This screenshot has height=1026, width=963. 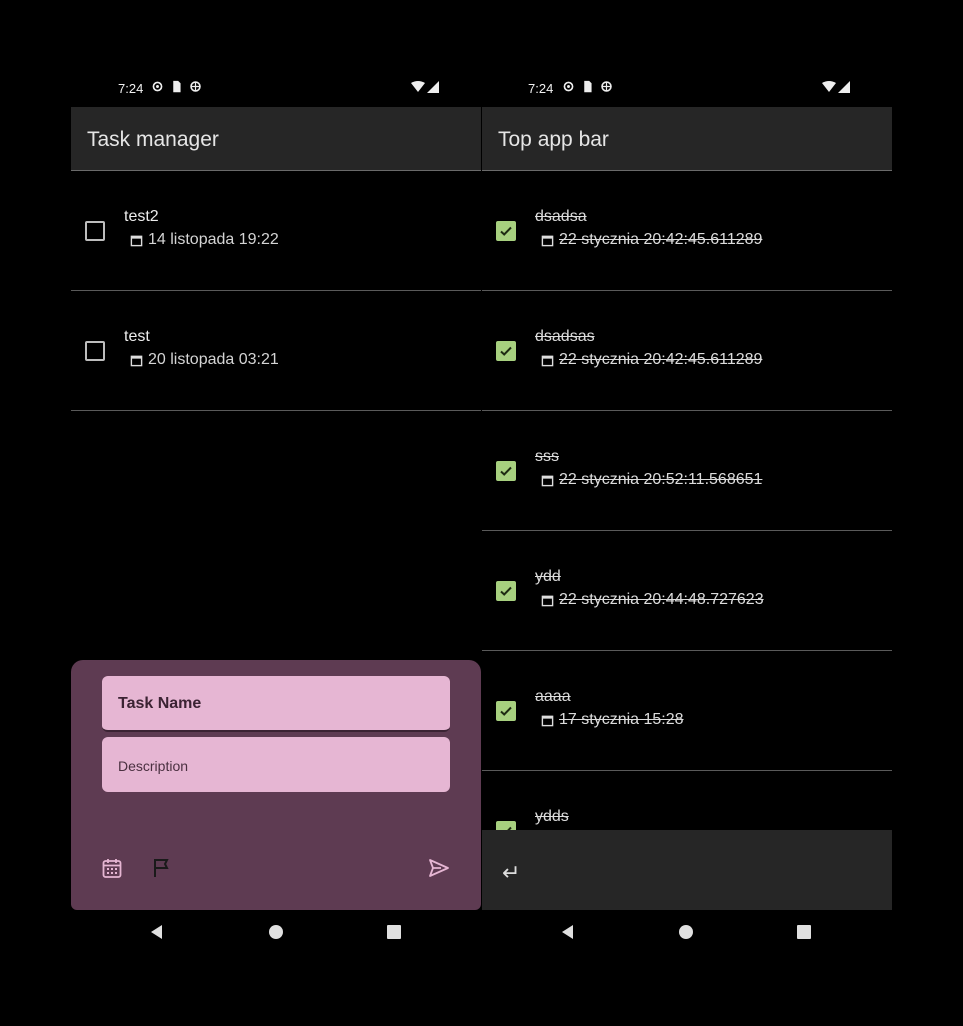 I want to click on task-row: ydd 22 stycznia 20:44:48.727623, so click(x=687, y=591).